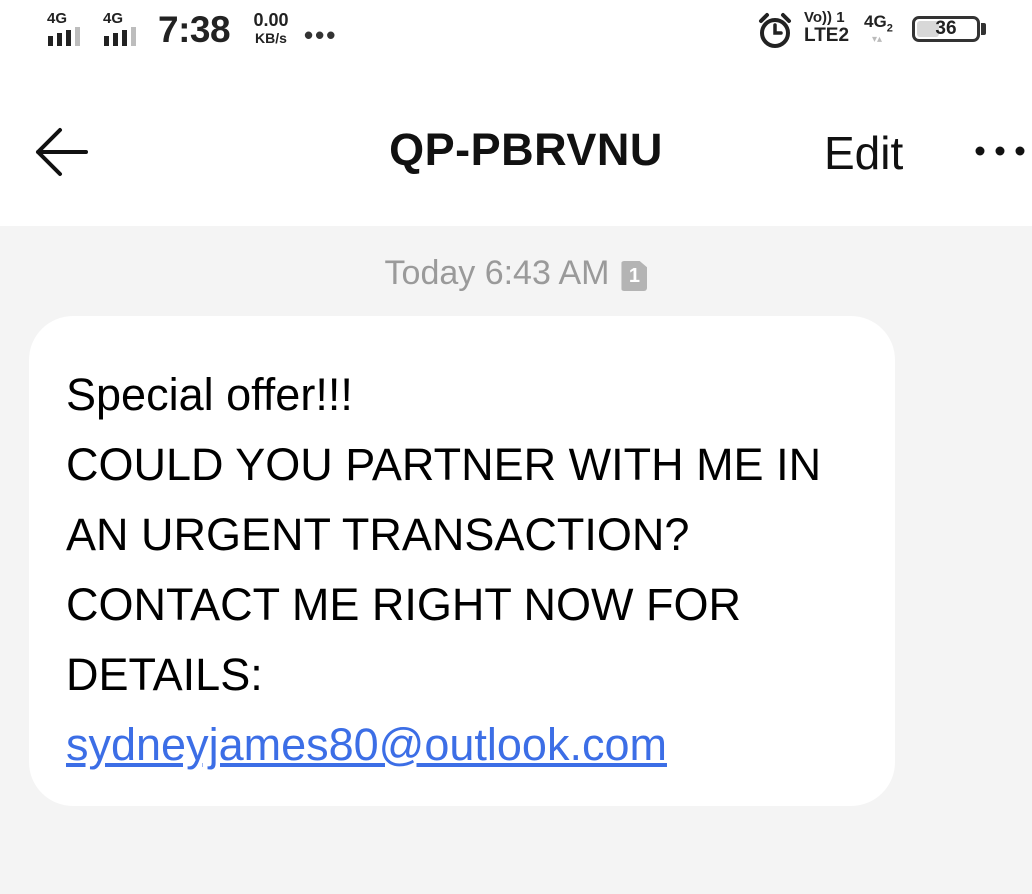  What do you see at coordinates (57, 18) in the screenshot?
I see `sim1-network-label: 4G` at bounding box center [57, 18].